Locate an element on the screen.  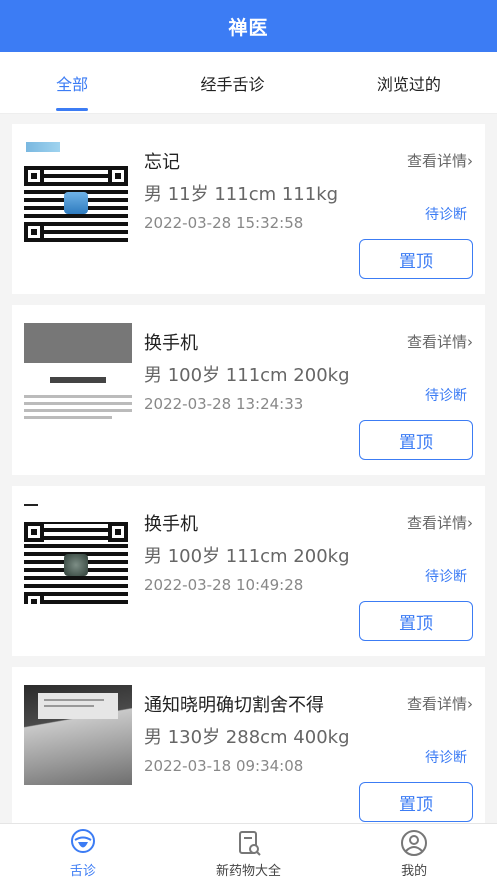
laptop-photo-thumbnail is located at coordinates (78, 735).